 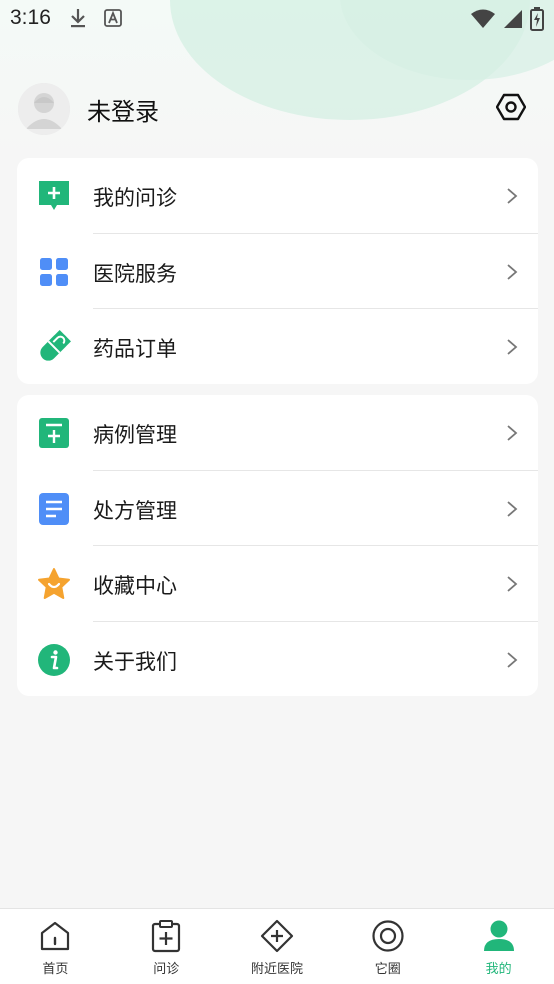 I want to click on menu-item-my-consultation: 我的问诊, so click(x=277, y=196).